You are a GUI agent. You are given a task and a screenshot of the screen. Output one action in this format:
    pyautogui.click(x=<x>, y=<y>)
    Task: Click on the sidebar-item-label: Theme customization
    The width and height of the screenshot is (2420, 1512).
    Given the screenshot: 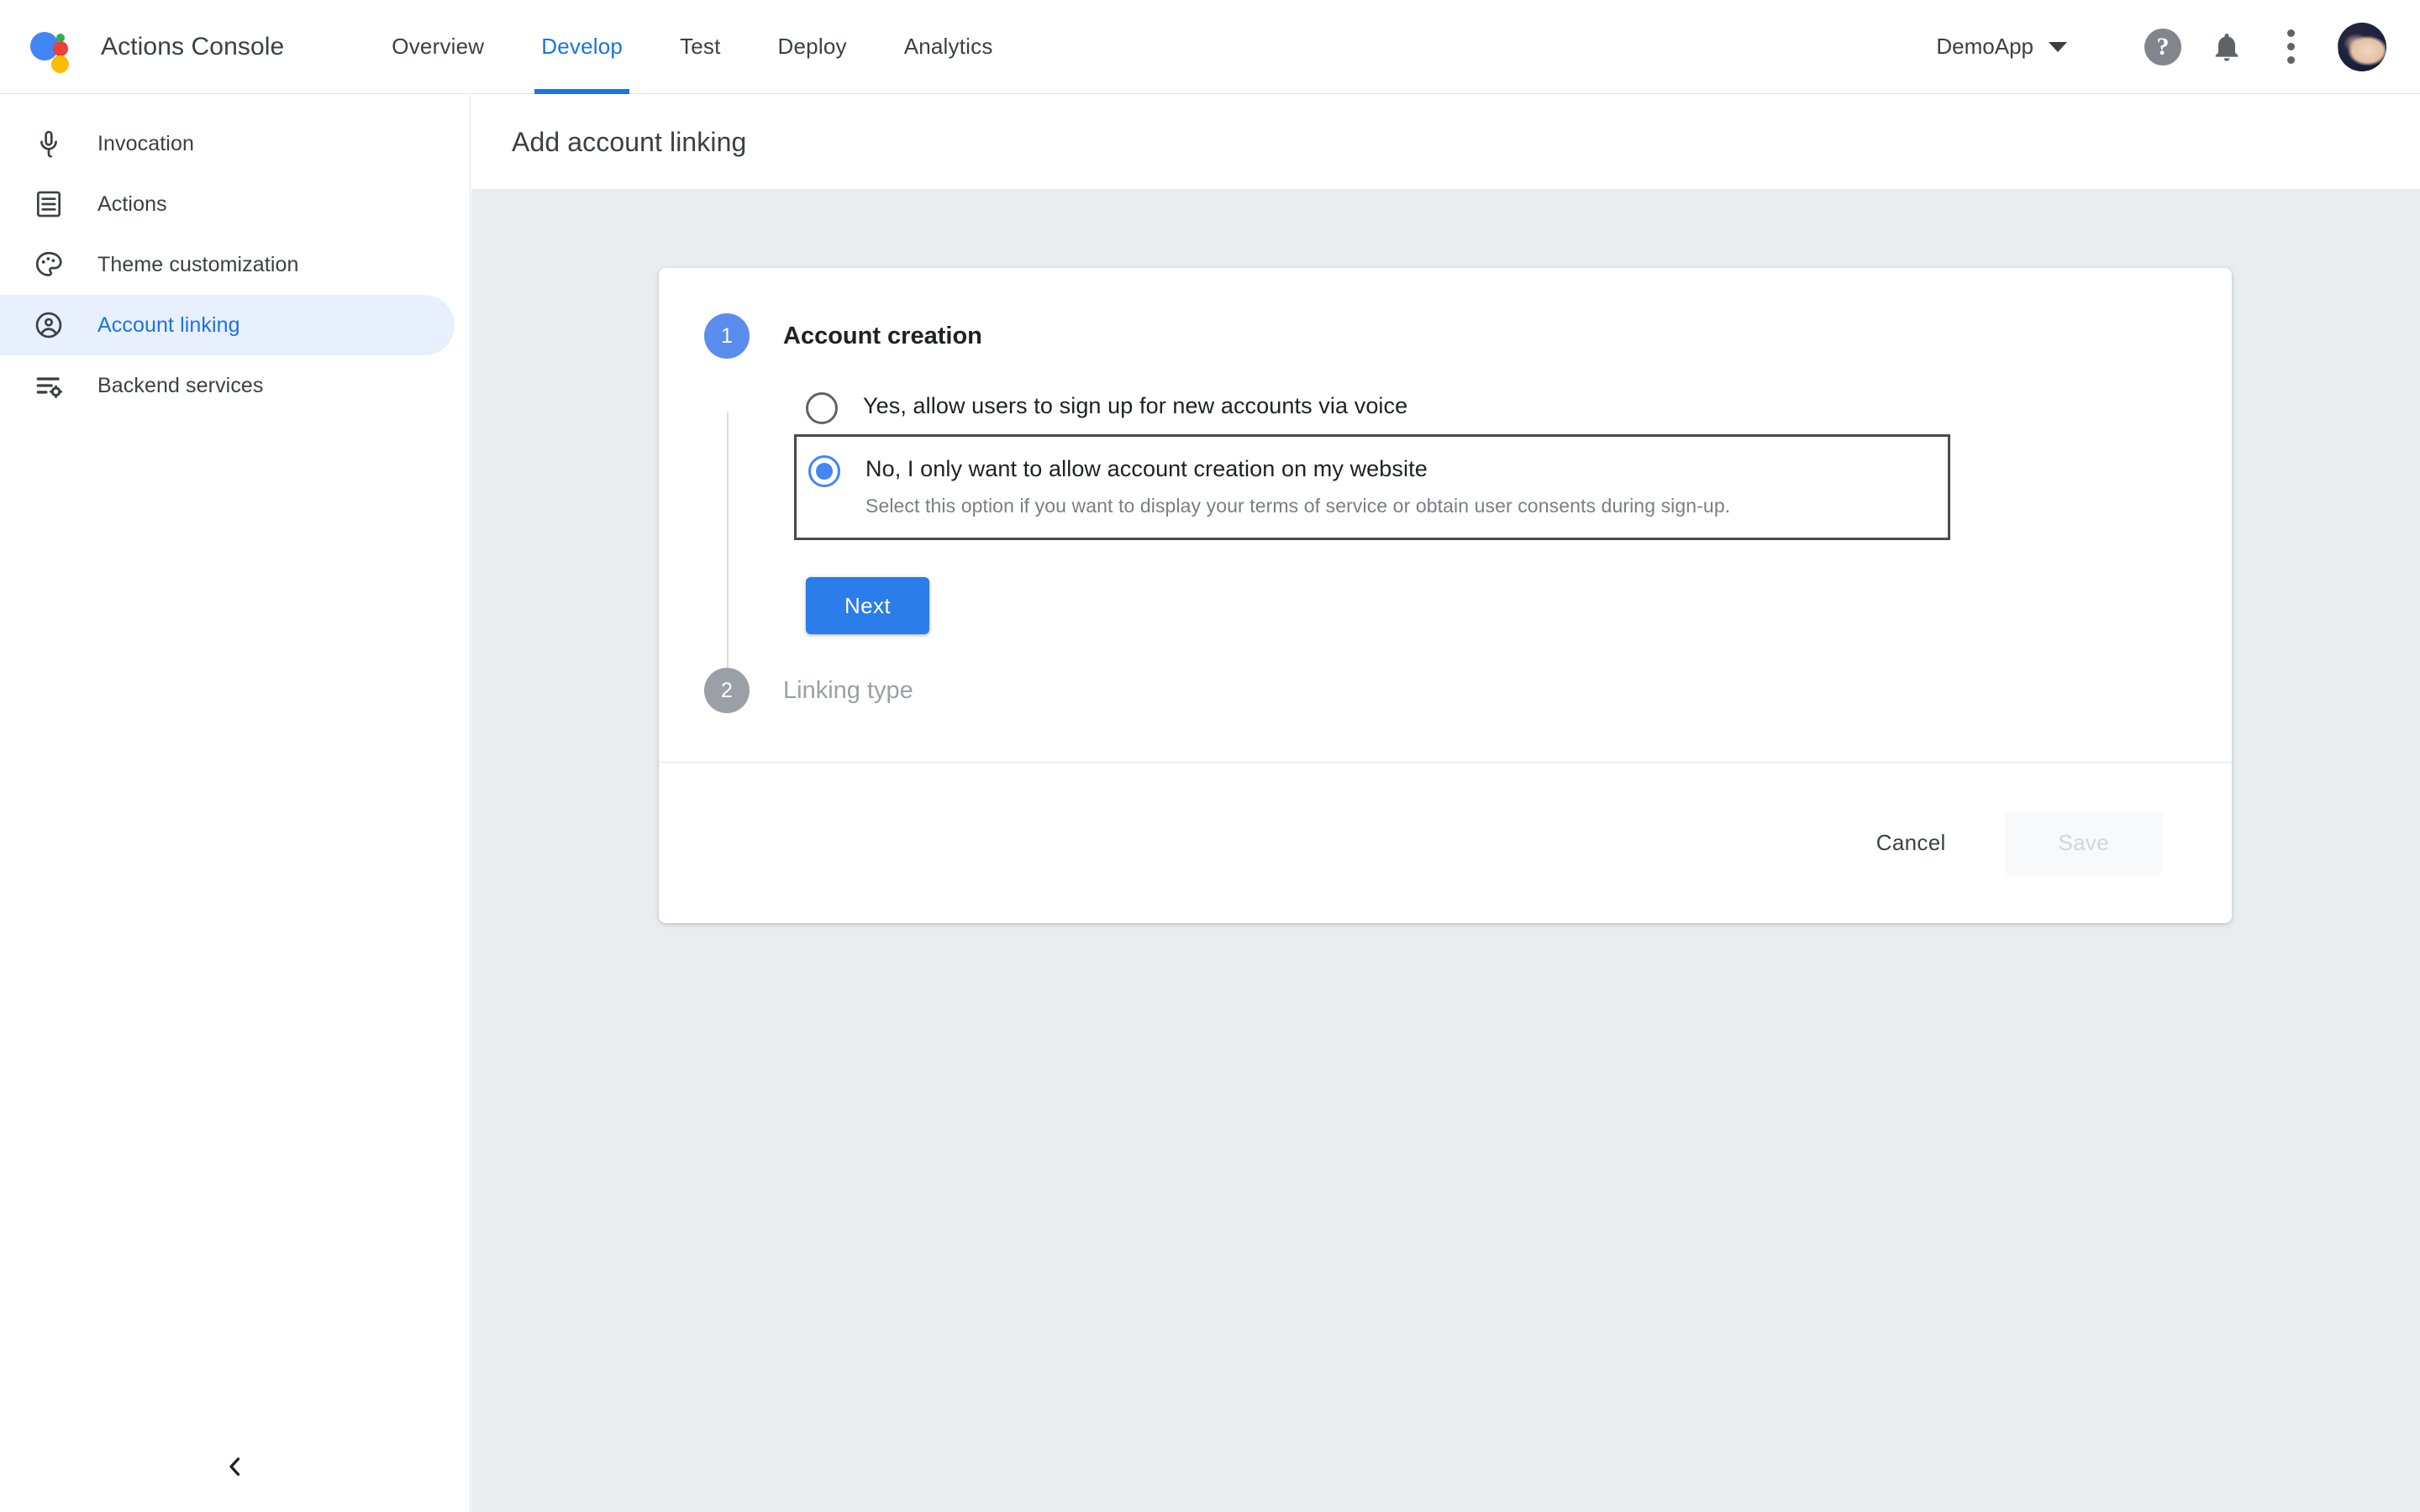 What is the action you would take?
    pyautogui.click(x=198, y=264)
    